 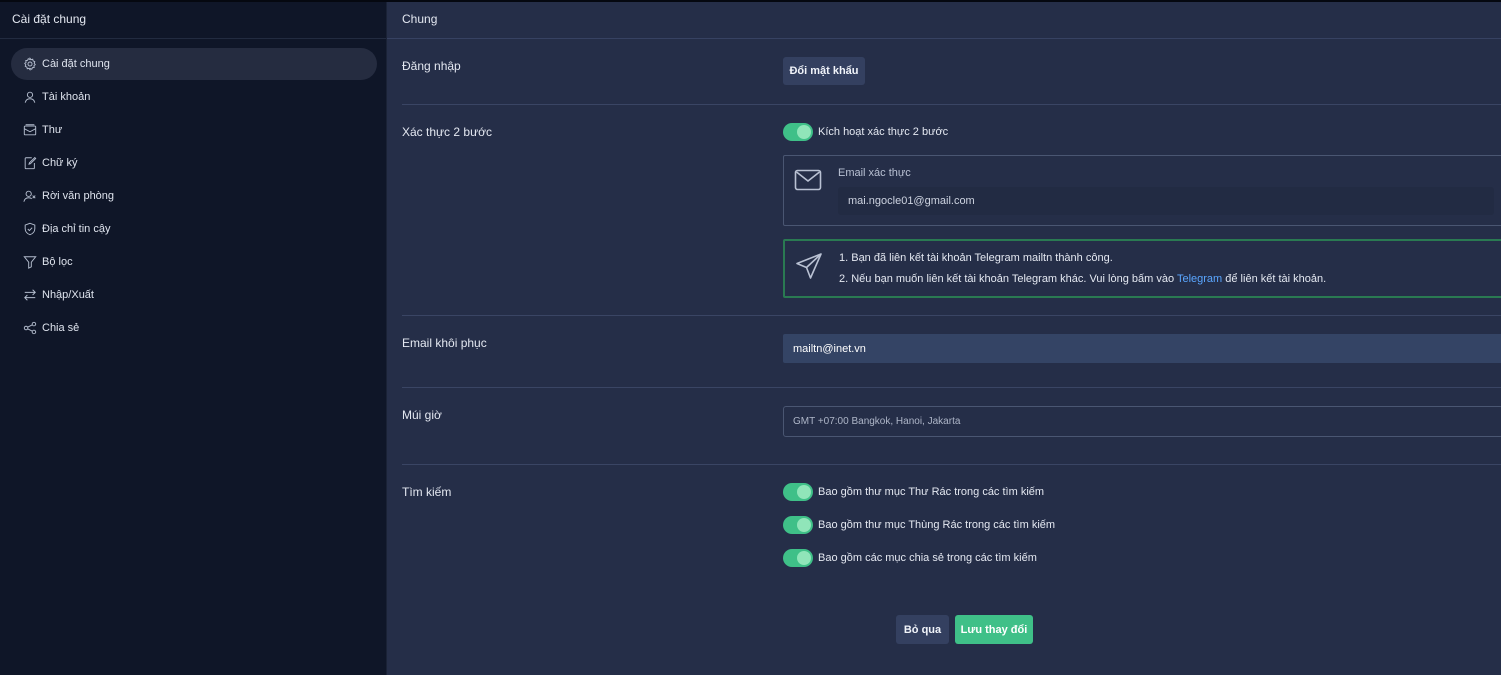 What do you see at coordinates (1142, 421) in the screenshot?
I see `timezone-select: GMT +07:00 Bangkok, Hanoi, Jakarta` at bounding box center [1142, 421].